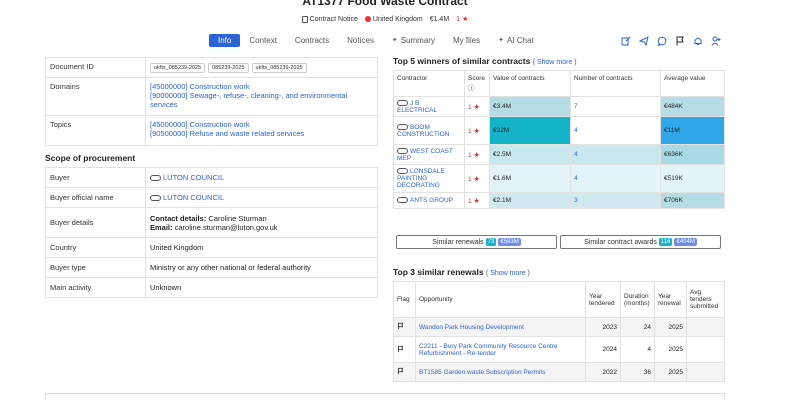 The image size is (800, 400). What do you see at coordinates (458, 242) in the screenshot?
I see `similar-renewals-label: Similar renewals` at bounding box center [458, 242].